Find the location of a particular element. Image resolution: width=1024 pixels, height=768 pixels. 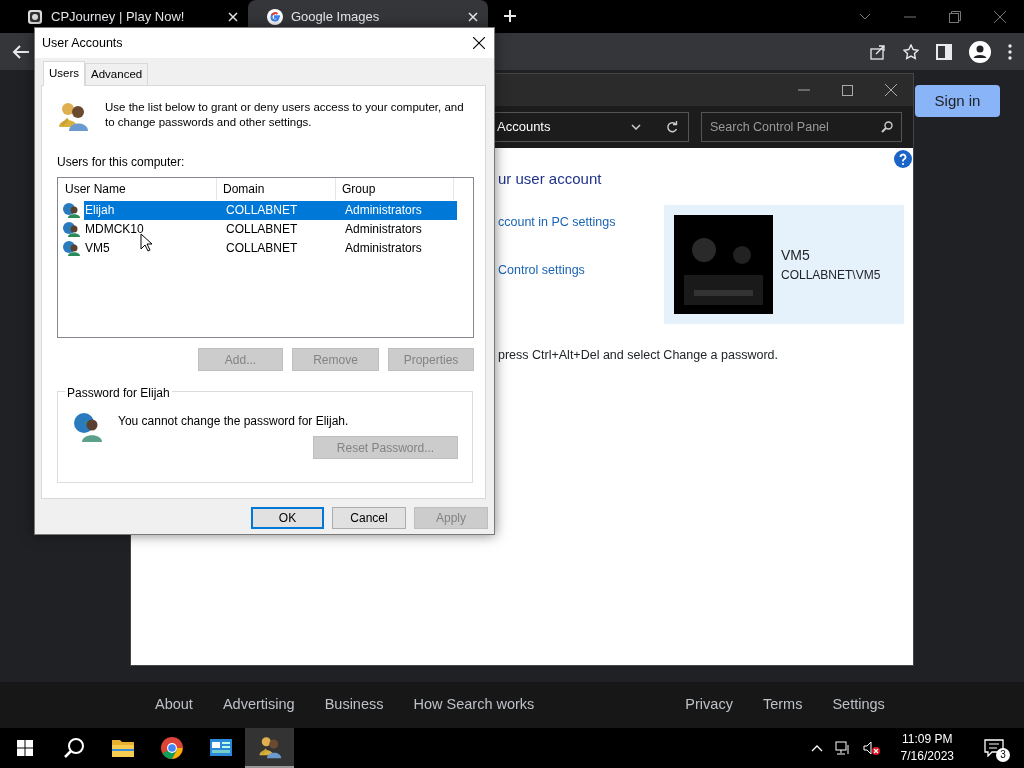

list-label: Users for this computer: is located at coordinates (121, 162).